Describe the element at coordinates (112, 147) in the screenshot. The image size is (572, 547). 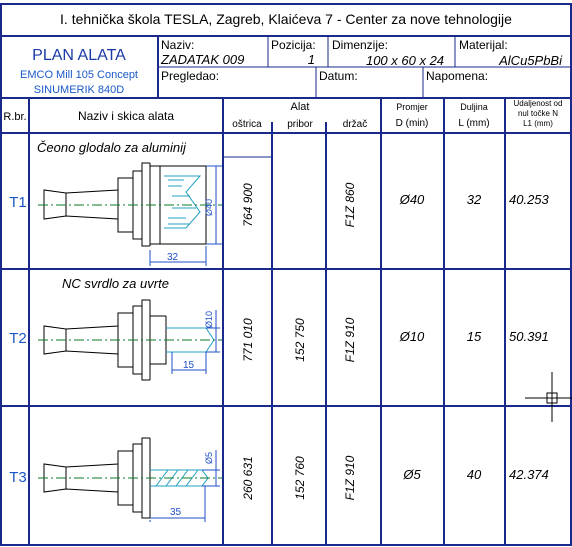
I see `tool-name: Čeono glodalo za aluminij` at that location.